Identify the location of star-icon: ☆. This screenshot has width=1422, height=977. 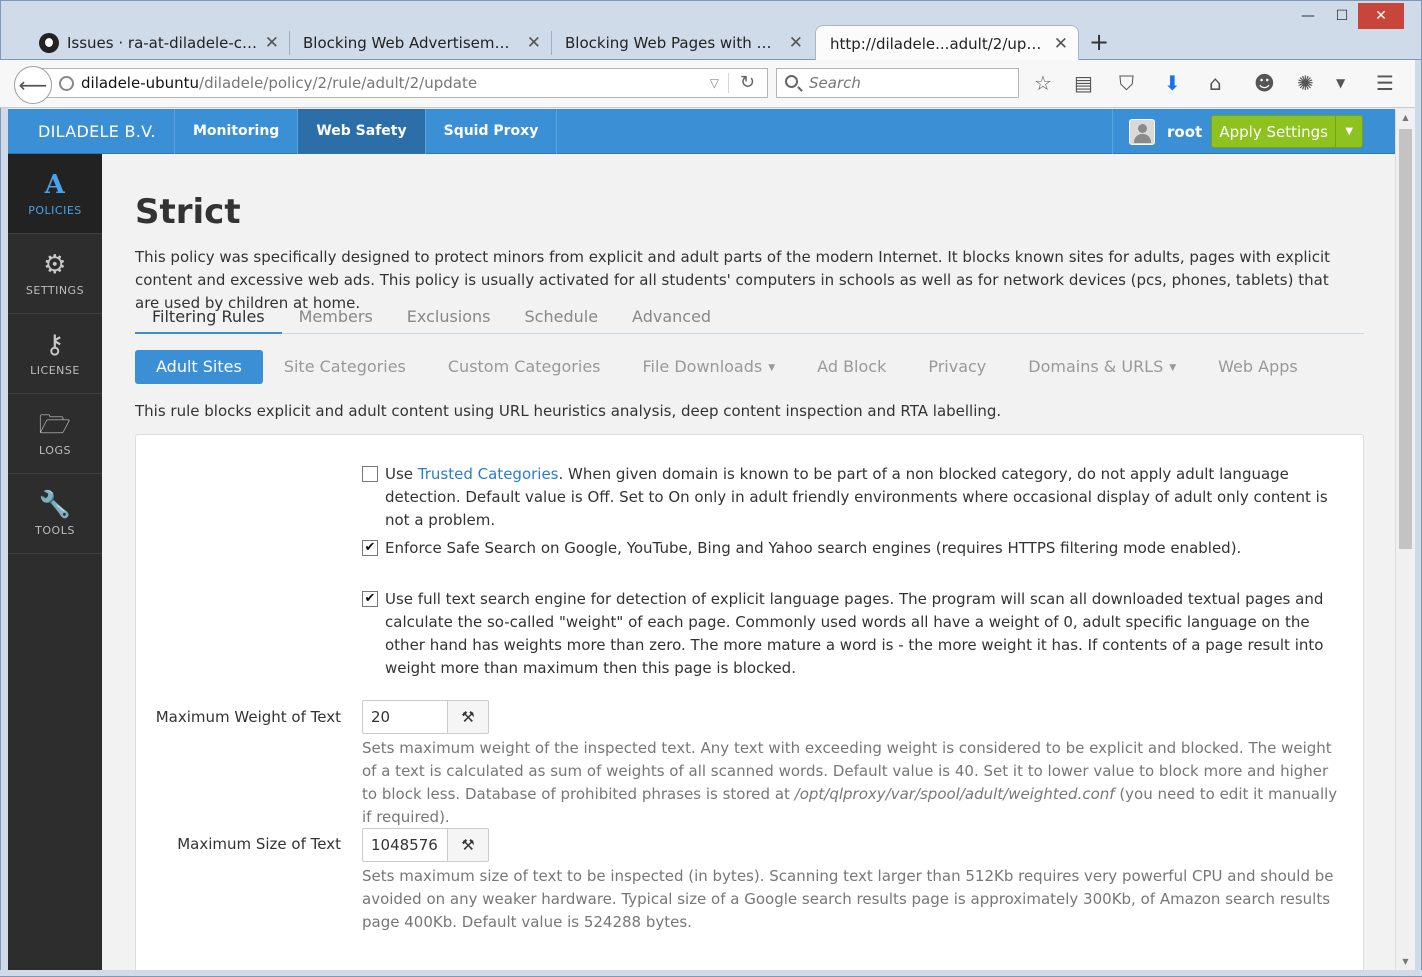
(1043, 83).